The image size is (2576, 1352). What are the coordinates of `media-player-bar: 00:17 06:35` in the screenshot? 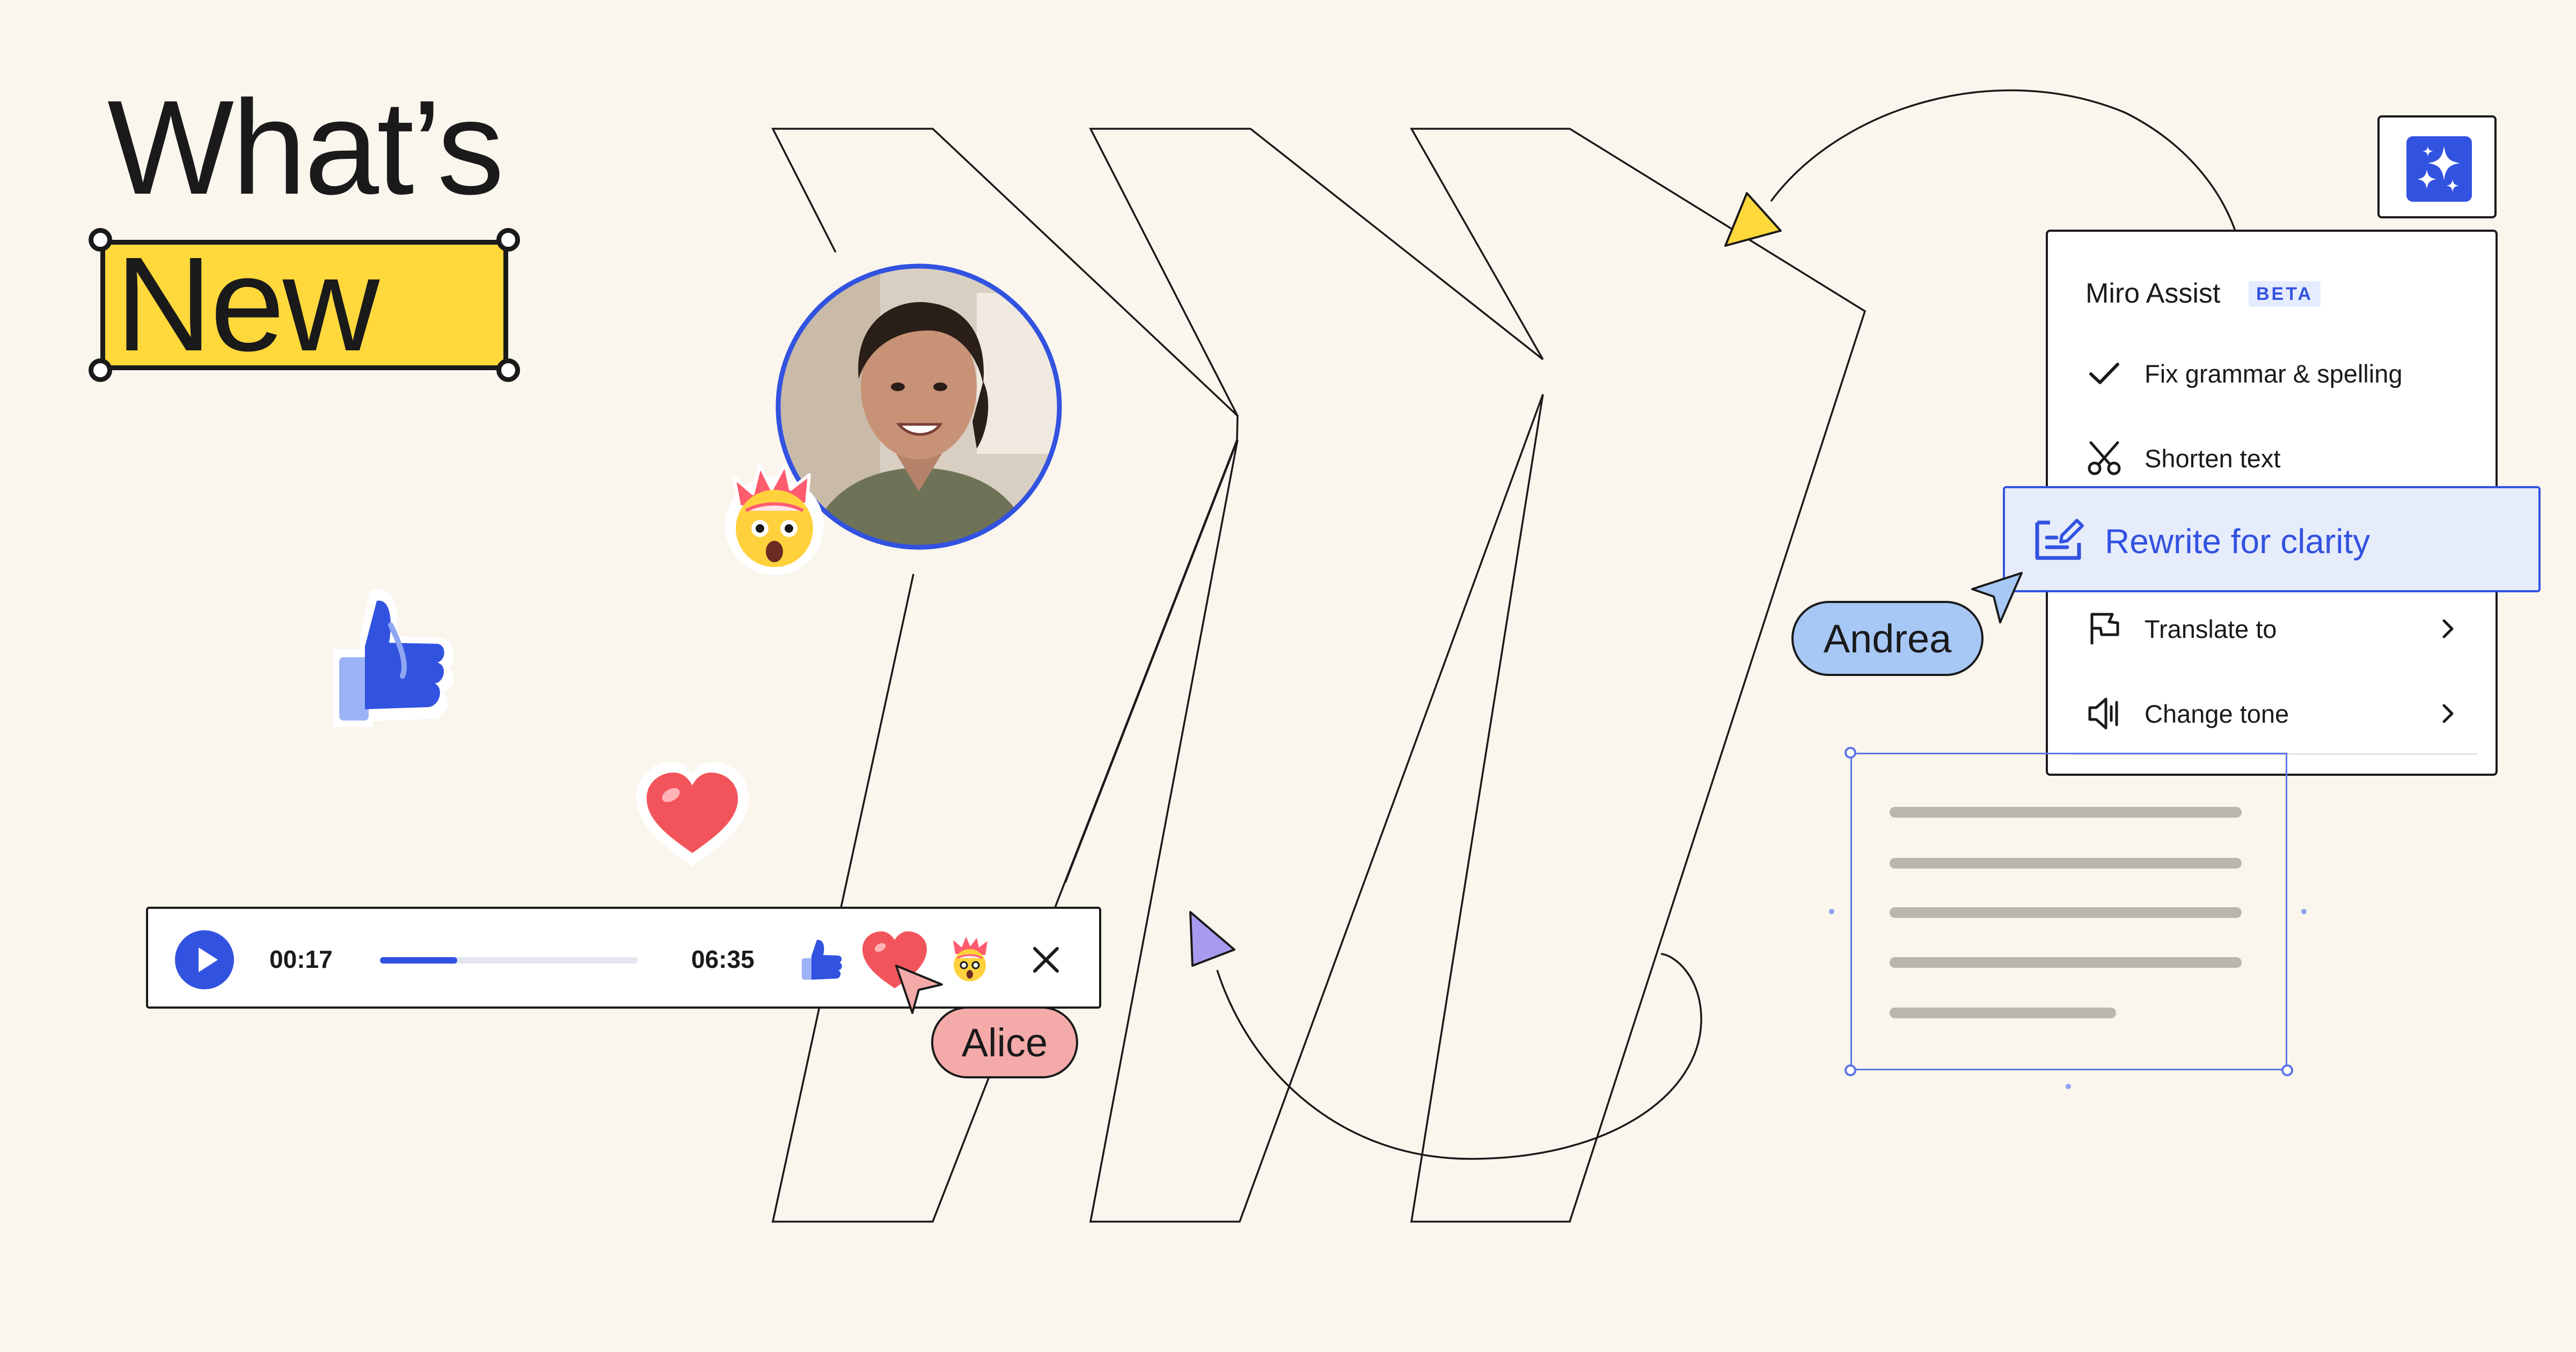 It's located at (623, 958).